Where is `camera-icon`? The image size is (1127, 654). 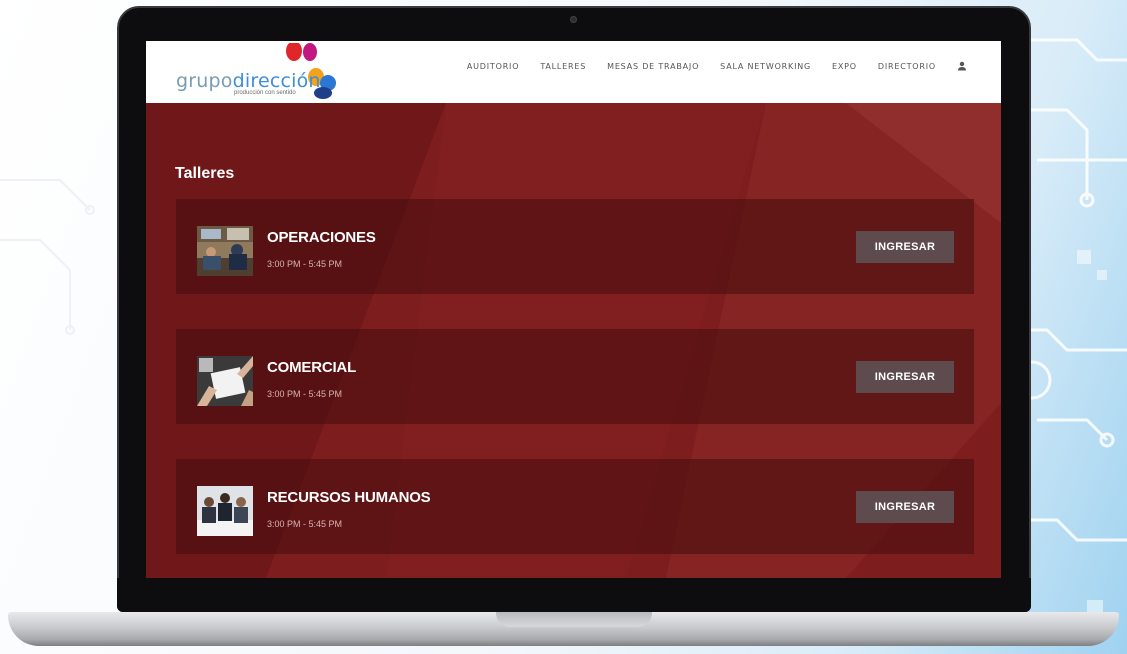
camera-icon is located at coordinates (573, 19).